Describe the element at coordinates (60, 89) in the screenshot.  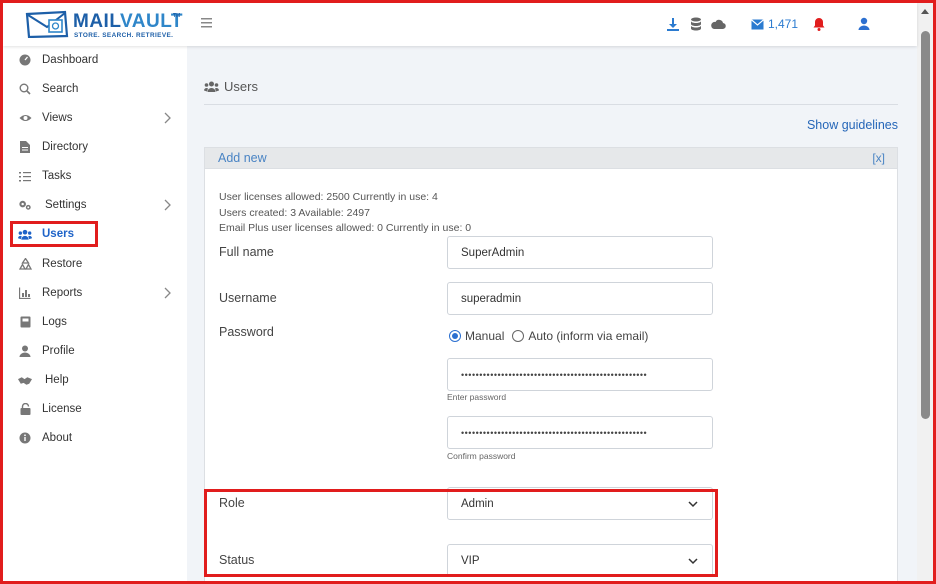
I see `sidebar-item-label: Search` at that location.